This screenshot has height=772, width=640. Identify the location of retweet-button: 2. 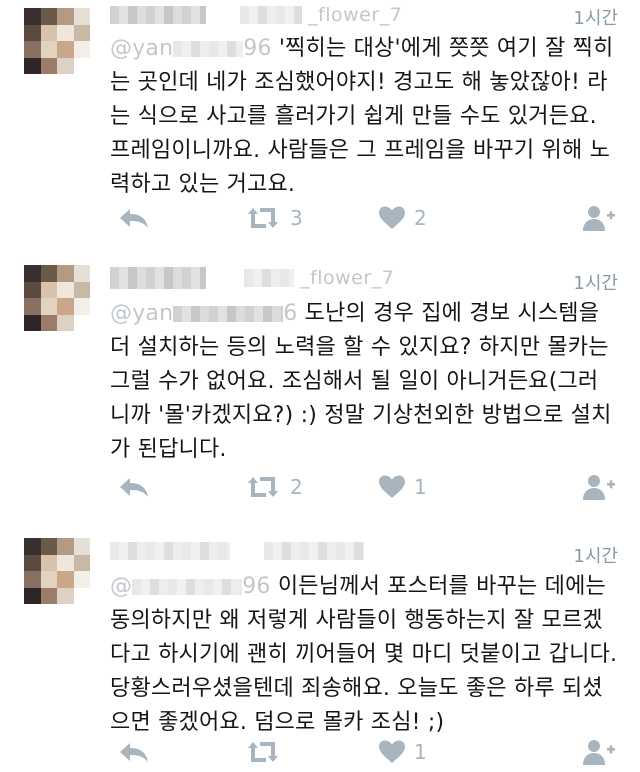
(273, 487).